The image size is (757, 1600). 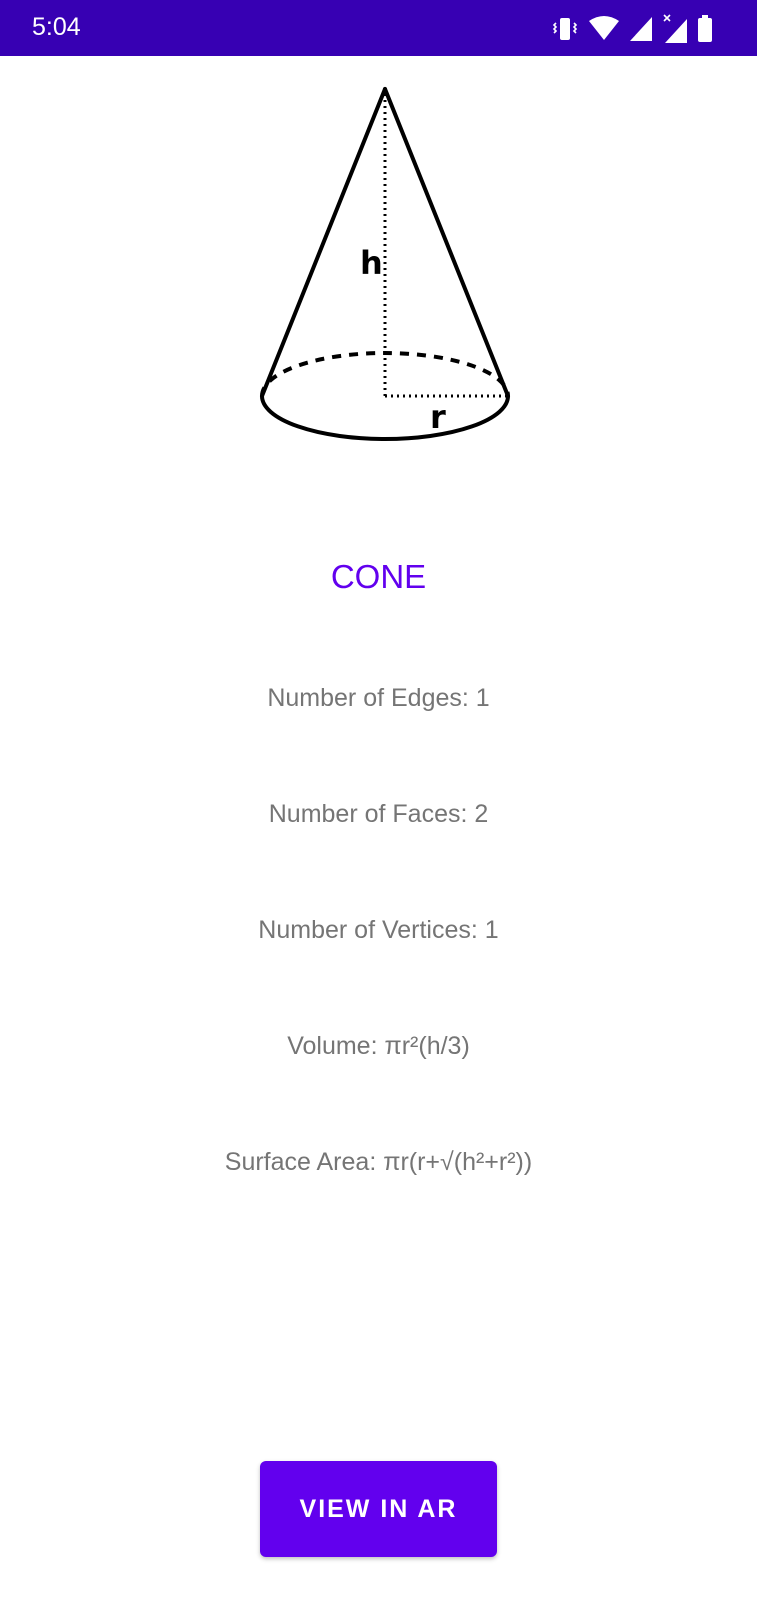 I want to click on wifi-icon, so click(x=604, y=29).